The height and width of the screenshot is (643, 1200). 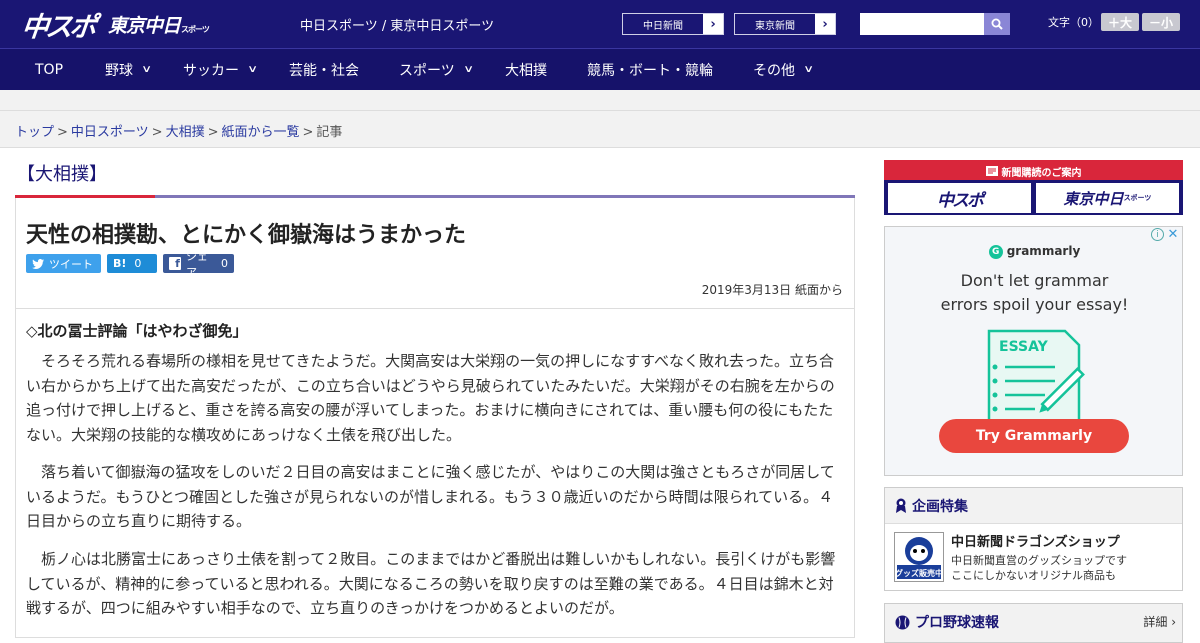 I want to click on dragons-shop-title: 中日新聞ドラゴンズショップ, so click(x=1035, y=540).